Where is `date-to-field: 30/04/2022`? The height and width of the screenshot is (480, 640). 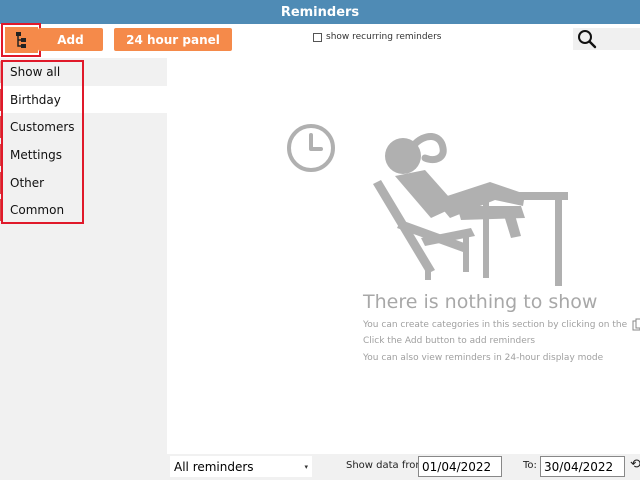 date-to-field: 30/04/2022 is located at coordinates (582, 466).